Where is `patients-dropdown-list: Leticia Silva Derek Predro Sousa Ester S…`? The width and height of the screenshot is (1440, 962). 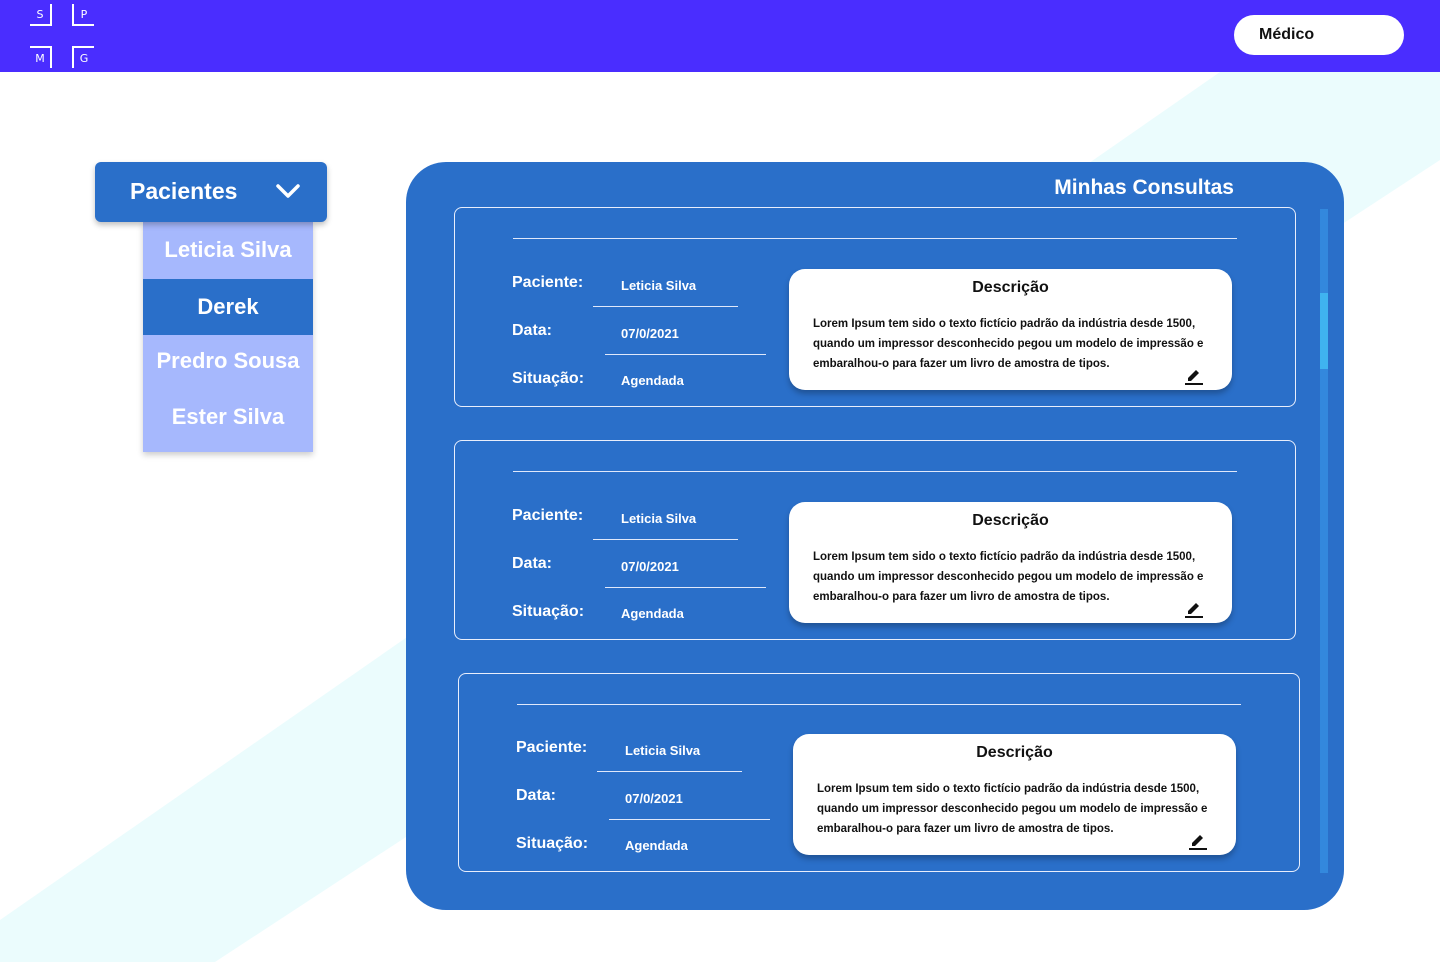 patients-dropdown-list: Leticia Silva Derek Predro Sousa Ester S… is located at coordinates (228, 337).